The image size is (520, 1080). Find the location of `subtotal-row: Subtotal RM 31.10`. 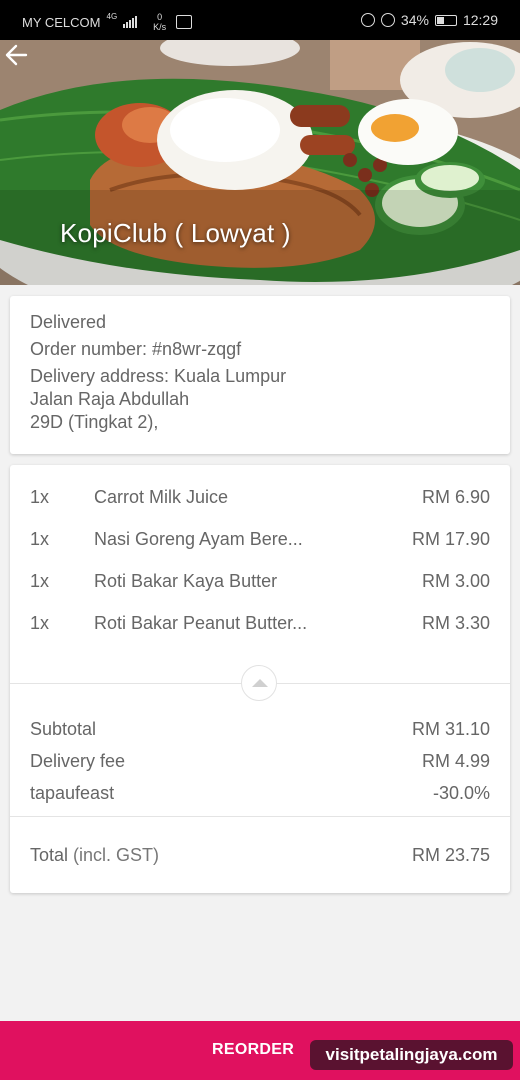

subtotal-row: Subtotal RM 31.10 is located at coordinates (260, 731).